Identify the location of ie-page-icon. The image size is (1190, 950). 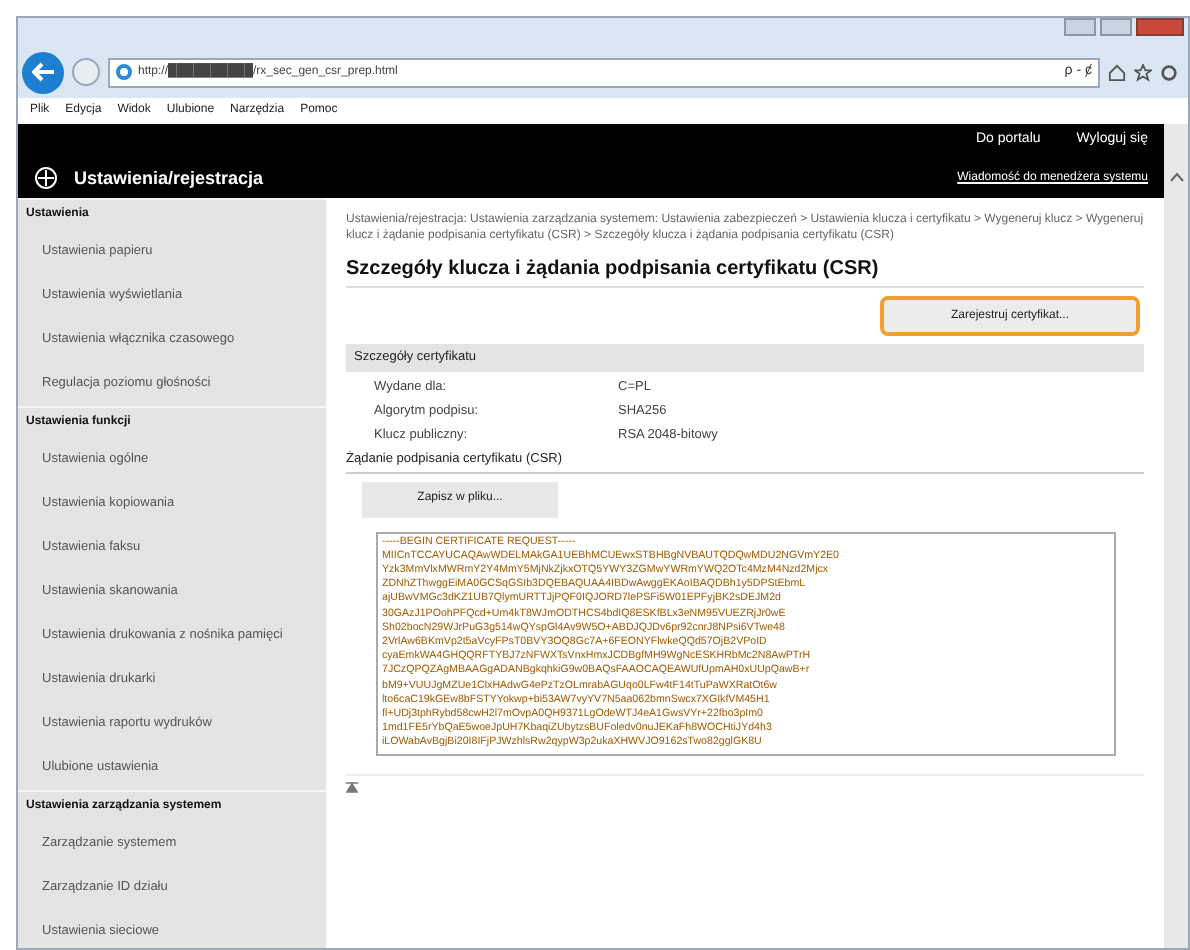
(124, 72).